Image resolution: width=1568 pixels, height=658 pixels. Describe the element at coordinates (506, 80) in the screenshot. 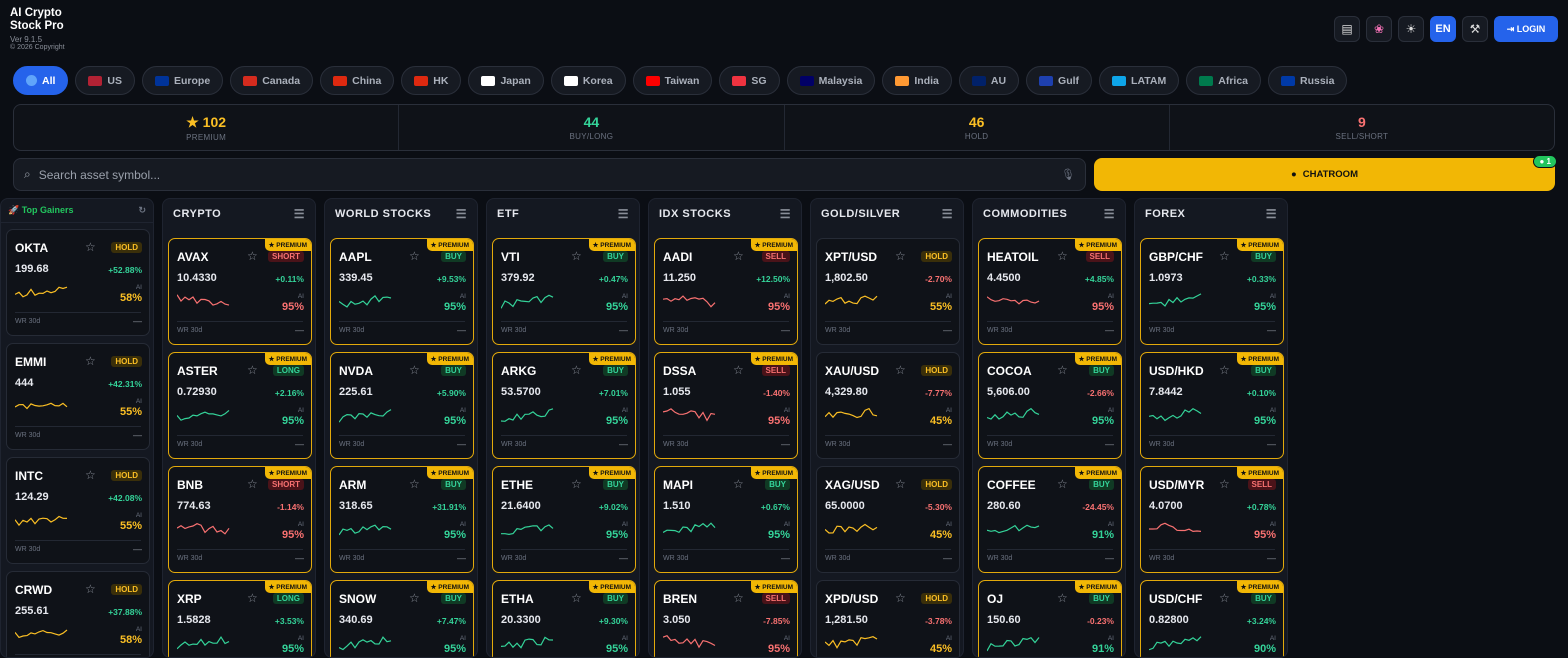

I see `region-tab-japan: Japan` at that location.